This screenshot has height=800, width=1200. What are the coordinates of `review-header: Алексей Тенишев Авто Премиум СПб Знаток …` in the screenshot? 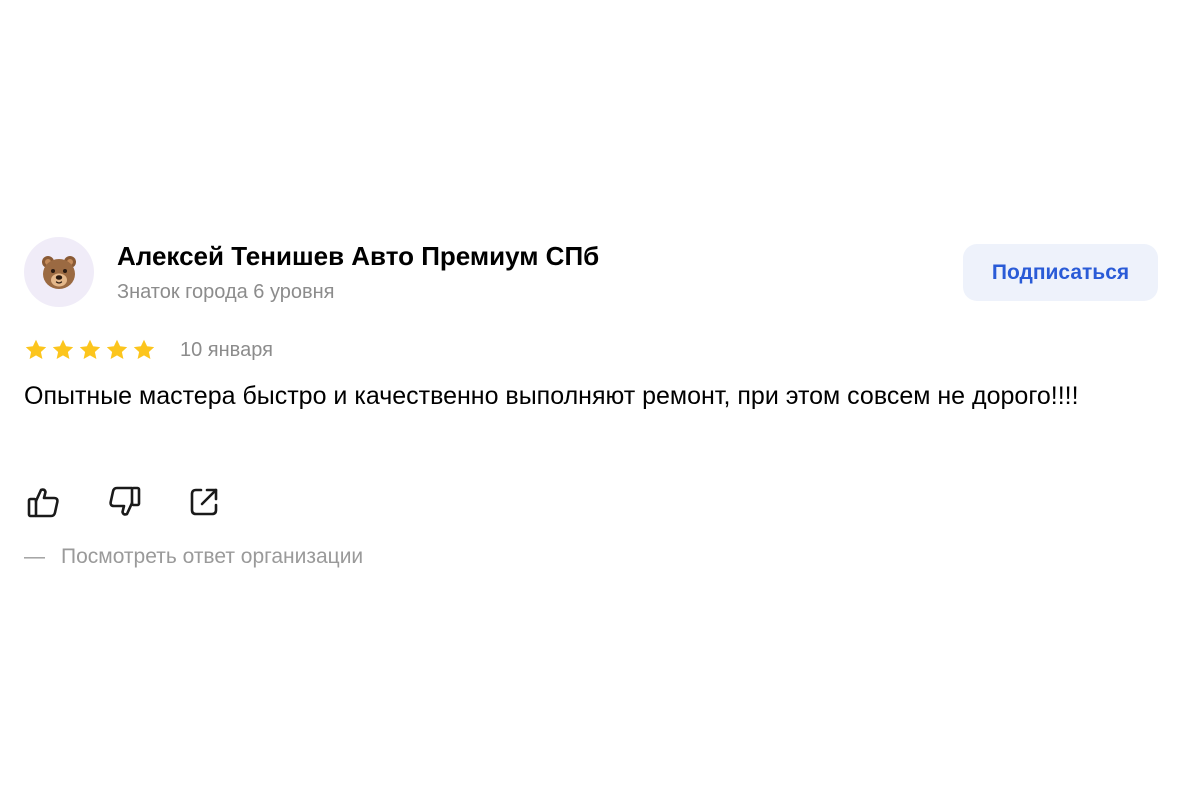 It's located at (591, 273).